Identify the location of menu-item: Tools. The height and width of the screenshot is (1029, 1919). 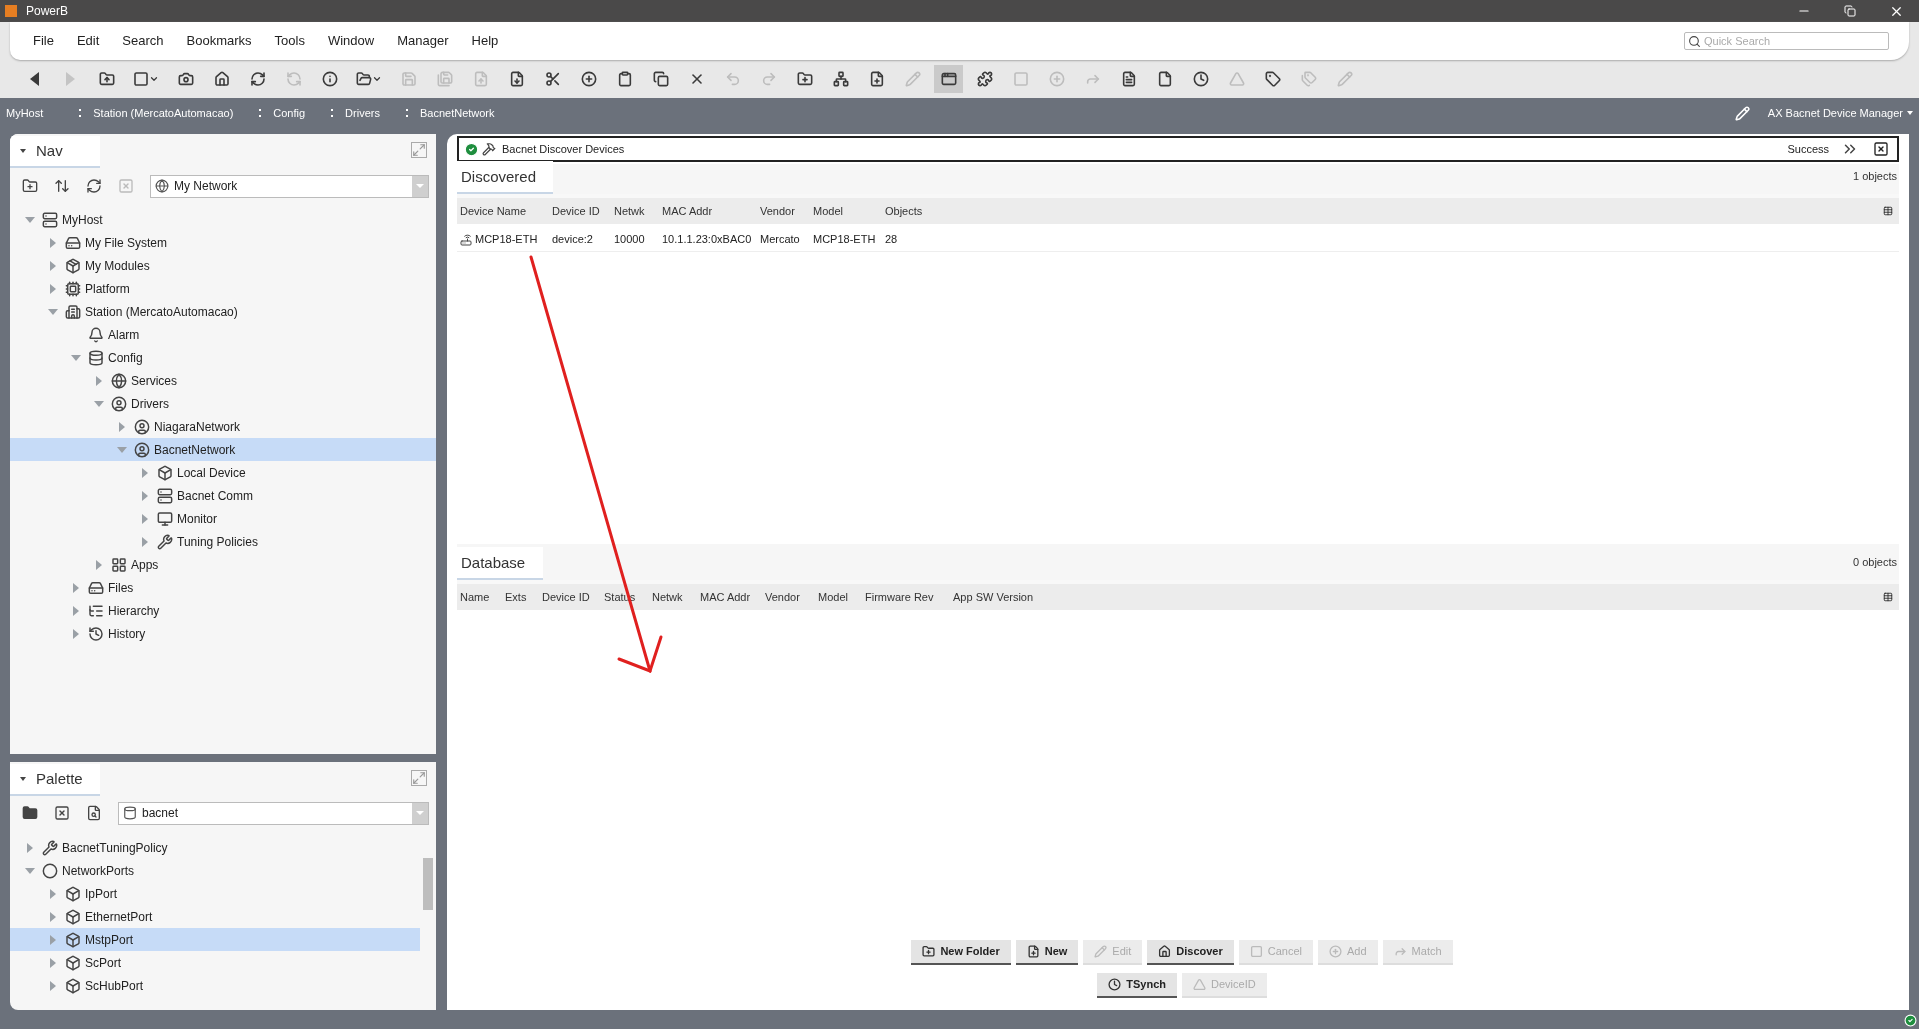
(289, 41).